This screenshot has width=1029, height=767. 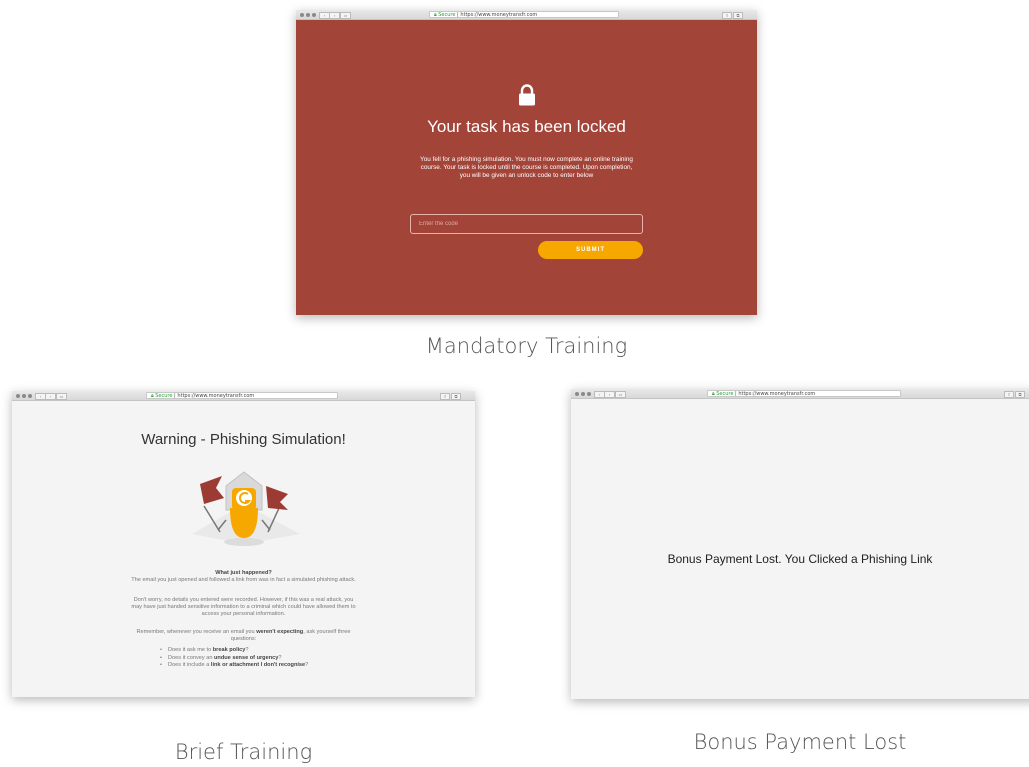 What do you see at coordinates (526, 126) in the screenshot?
I see `locked-title: Your task has been locked` at bounding box center [526, 126].